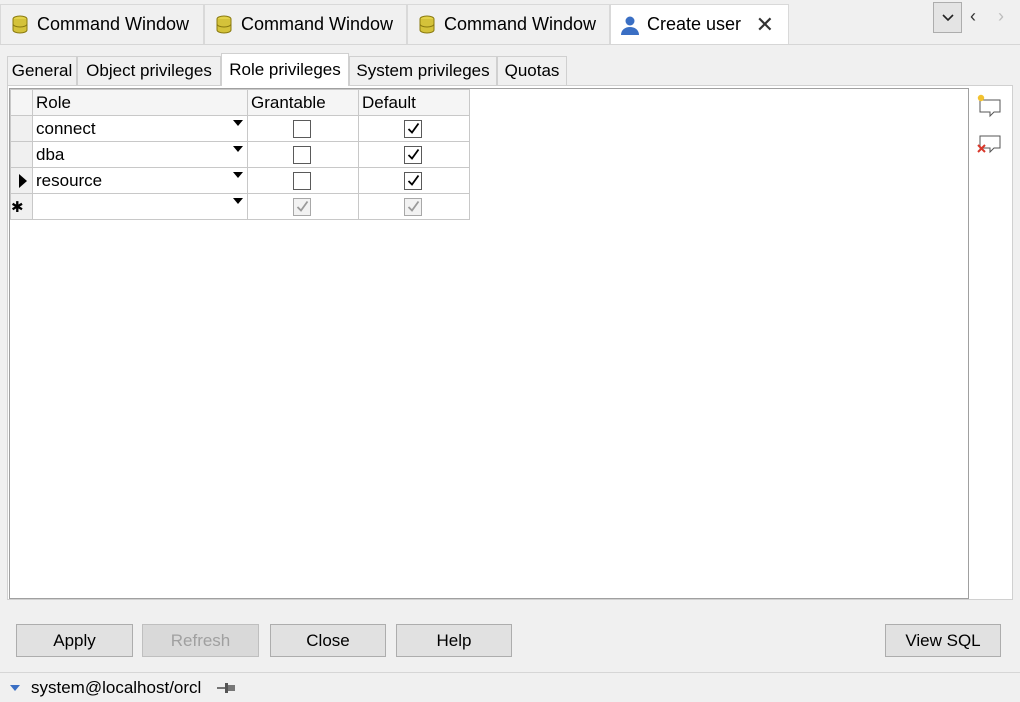 The height and width of the screenshot is (702, 1020). Describe the element at coordinates (226, 688) in the screenshot. I see `pin-icon` at that location.